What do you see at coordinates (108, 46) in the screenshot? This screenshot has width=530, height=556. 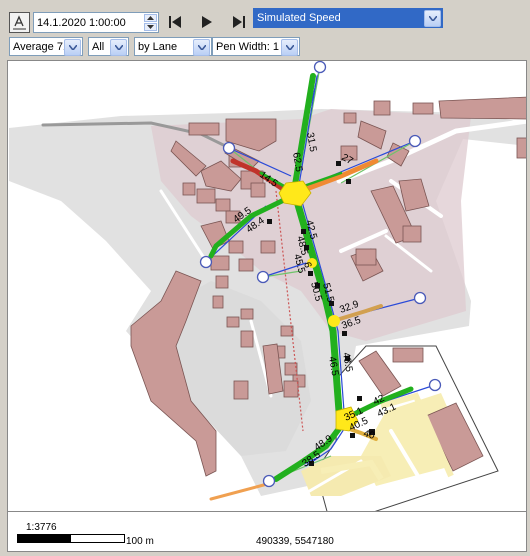 I see `scope-select: All` at bounding box center [108, 46].